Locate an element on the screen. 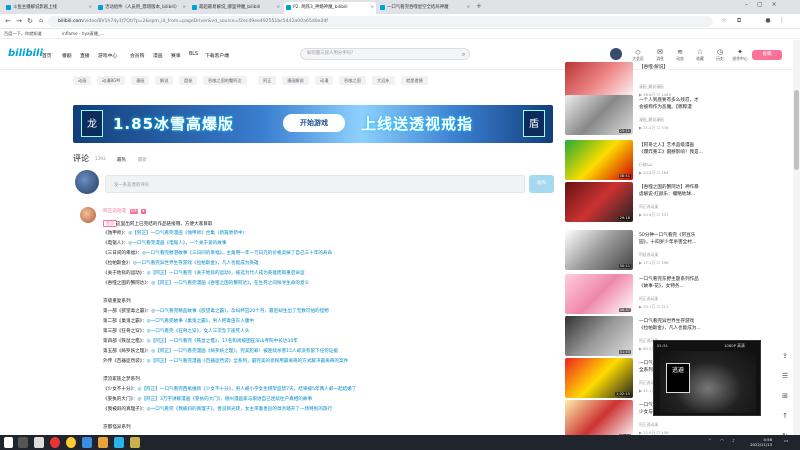 This screenshot has height=450, width=800. ad-banner: 龙 1.85冰雪高爆版 开始游戏 上线送透视戒指 盾 is located at coordinates (313, 124).